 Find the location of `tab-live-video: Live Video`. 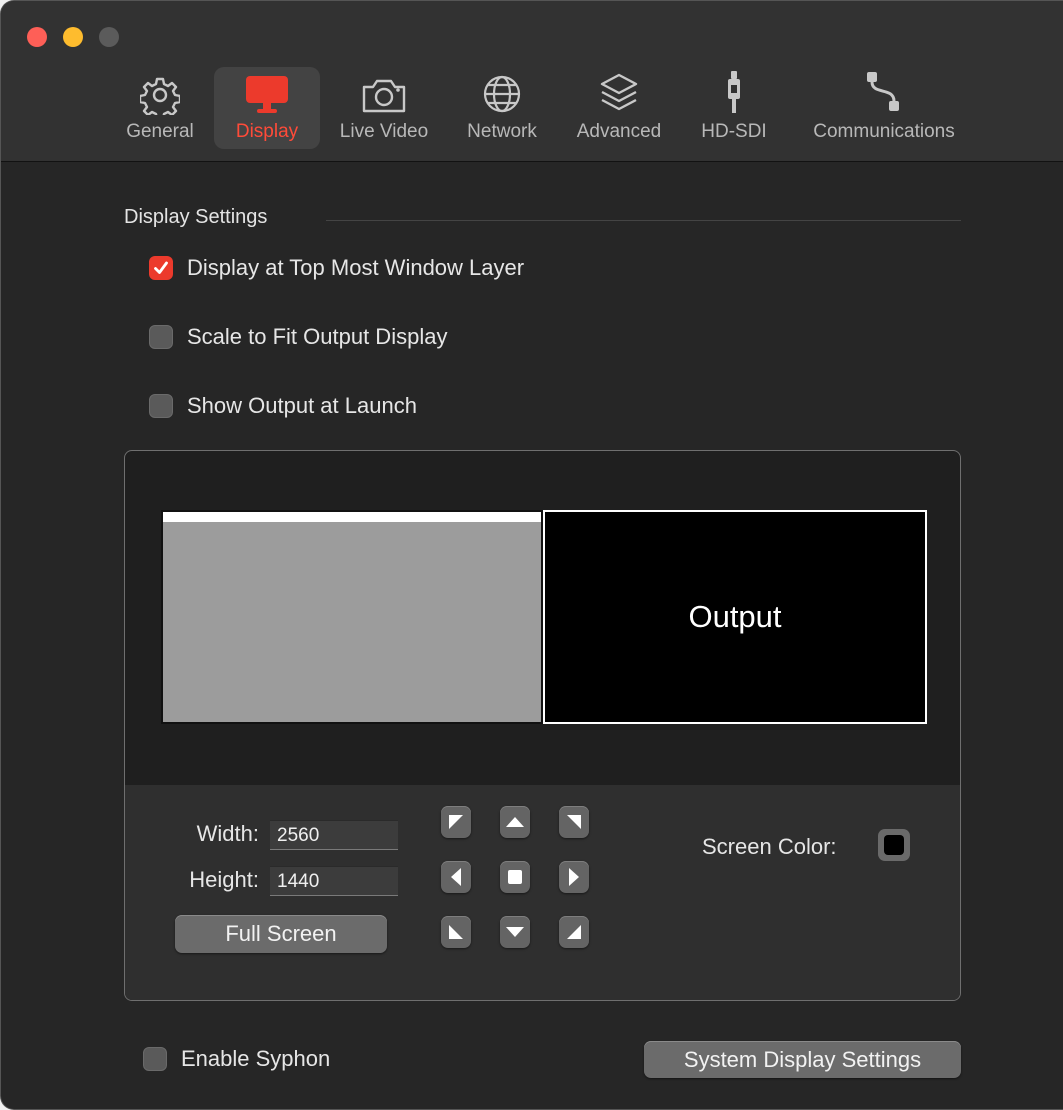

tab-live-video: Live Video is located at coordinates (384, 108).